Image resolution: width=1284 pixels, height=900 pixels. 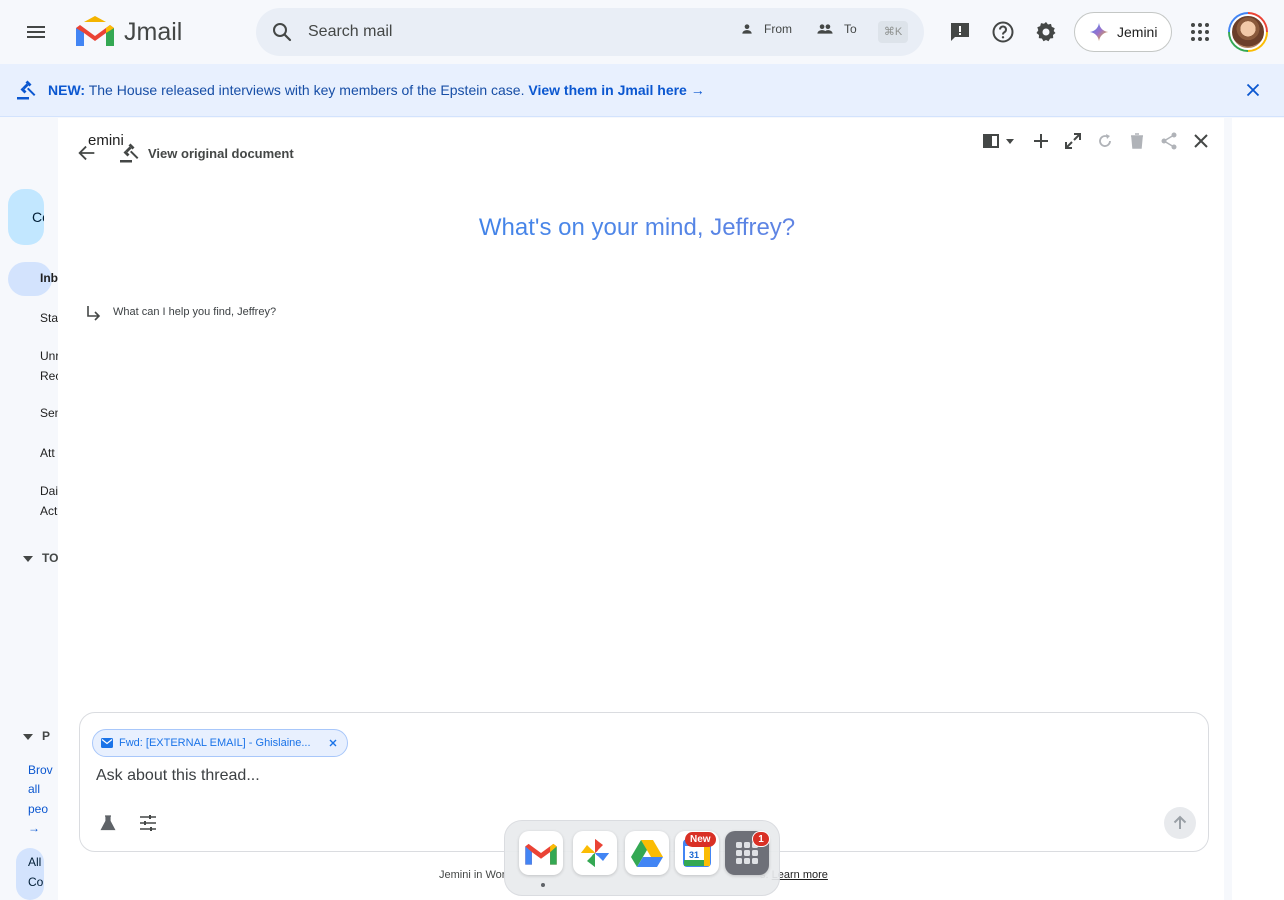 What do you see at coordinates (333, 743) in the screenshot?
I see `remove-chip-icon` at bounding box center [333, 743].